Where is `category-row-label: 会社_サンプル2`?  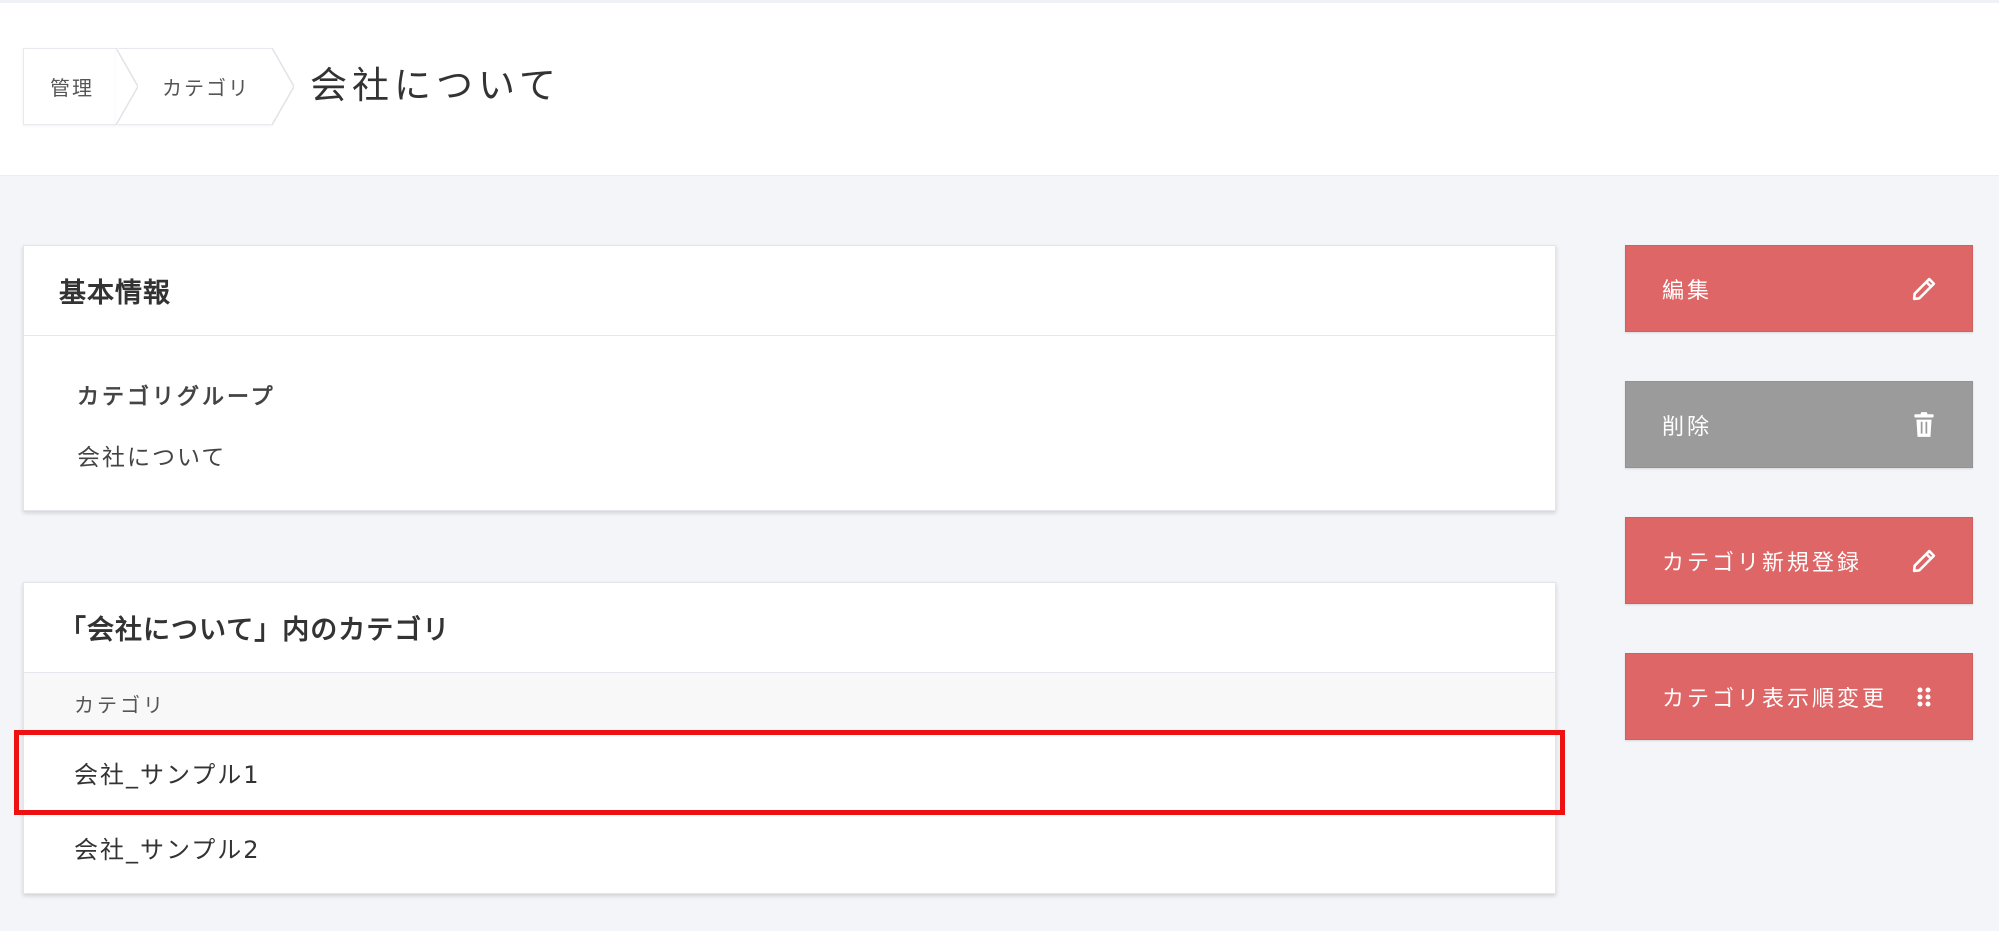
category-row-label: 会社_サンプル2 is located at coordinates (167, 847).